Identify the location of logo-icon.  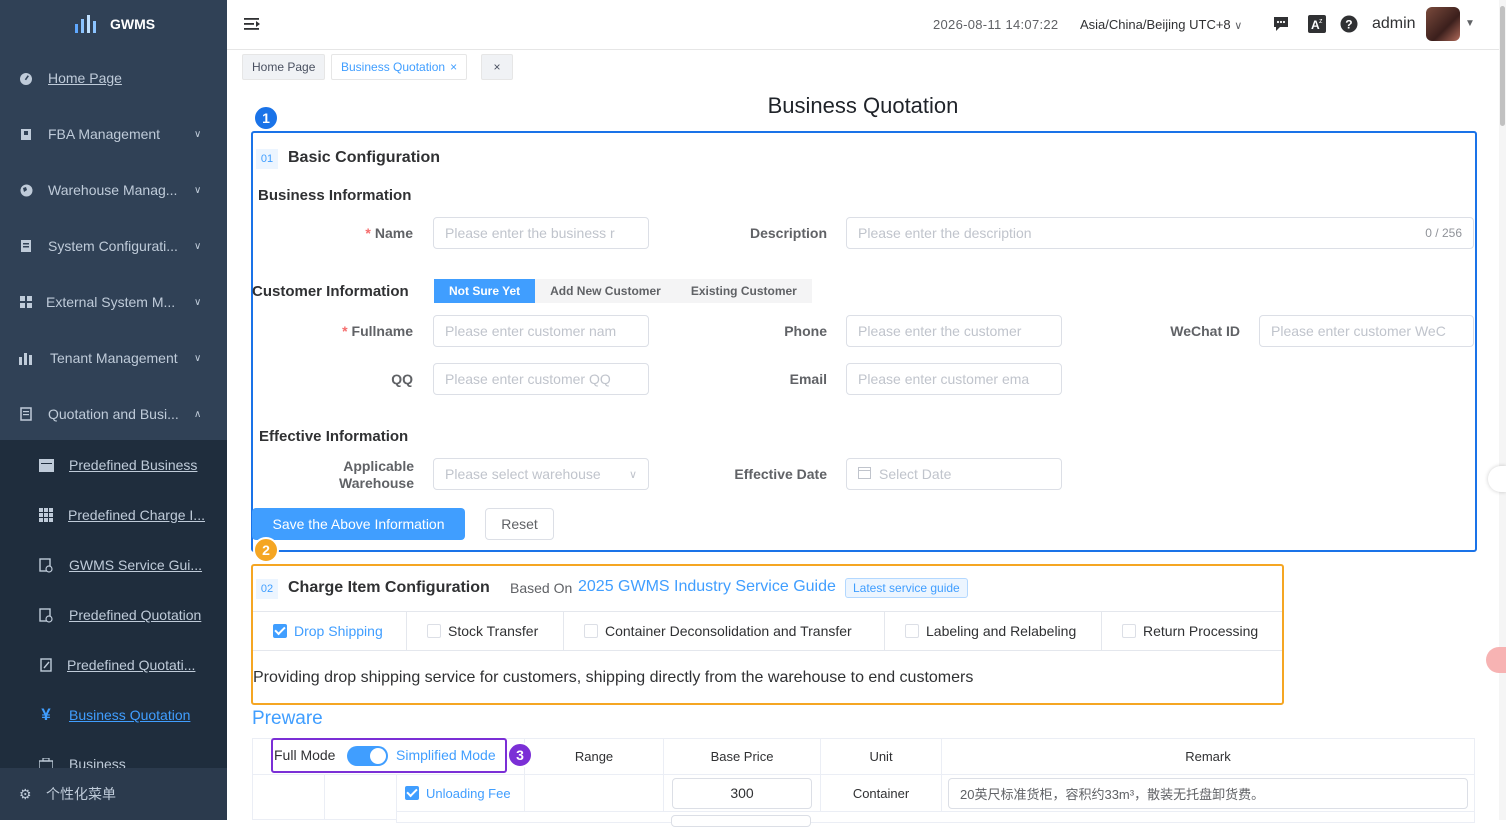
(85, 24).